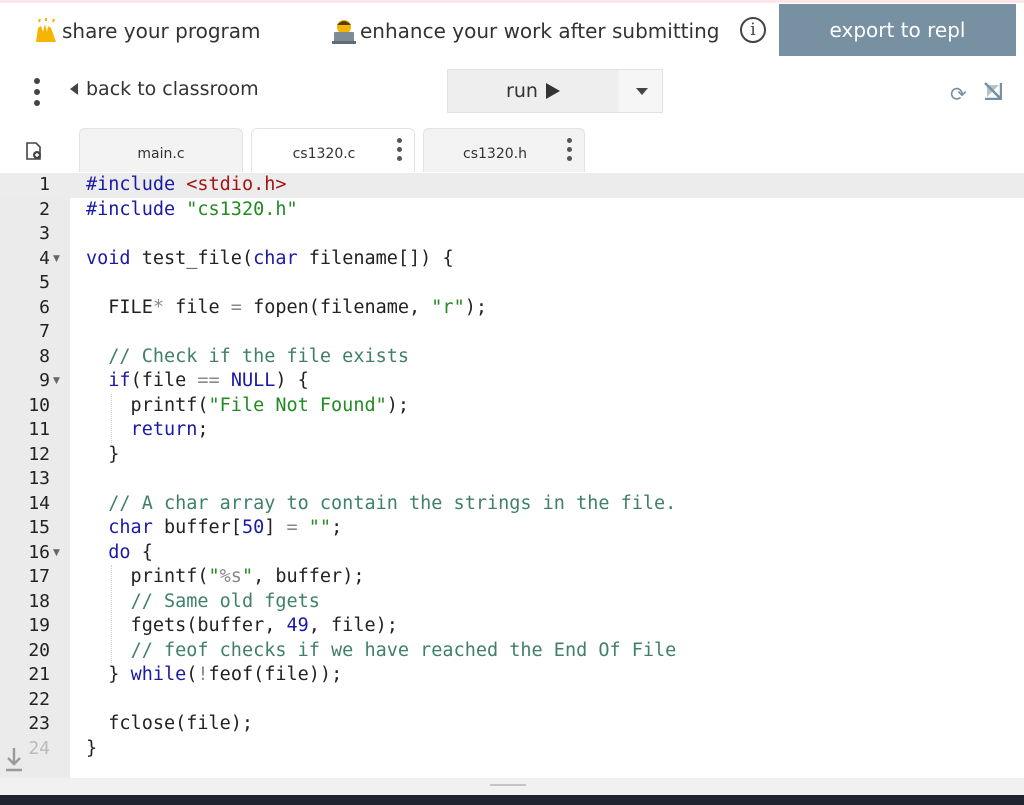  I want to click on back-arrow-icon, so click(74, 89).